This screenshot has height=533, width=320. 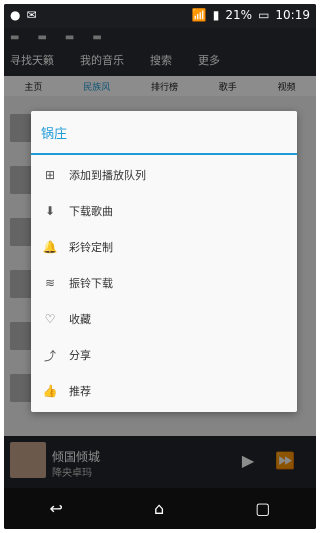 I want to click on dialog-title: 锅庄, so click(x=54, y=134).